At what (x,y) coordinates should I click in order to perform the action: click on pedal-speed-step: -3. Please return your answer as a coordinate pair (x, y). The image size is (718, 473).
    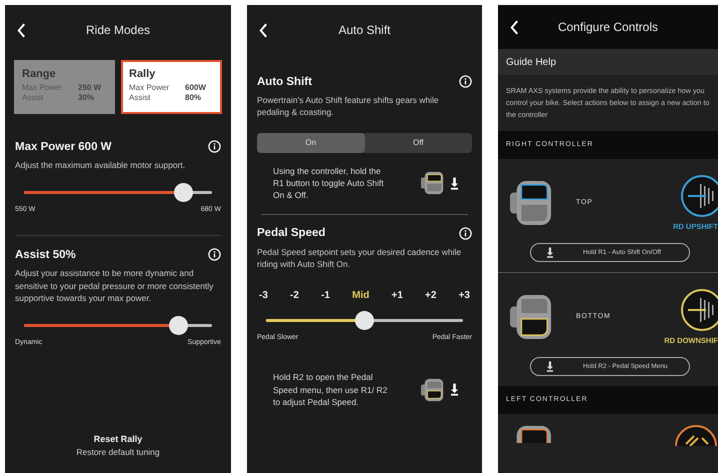
    Looking at the image, I should click on (263, 296).